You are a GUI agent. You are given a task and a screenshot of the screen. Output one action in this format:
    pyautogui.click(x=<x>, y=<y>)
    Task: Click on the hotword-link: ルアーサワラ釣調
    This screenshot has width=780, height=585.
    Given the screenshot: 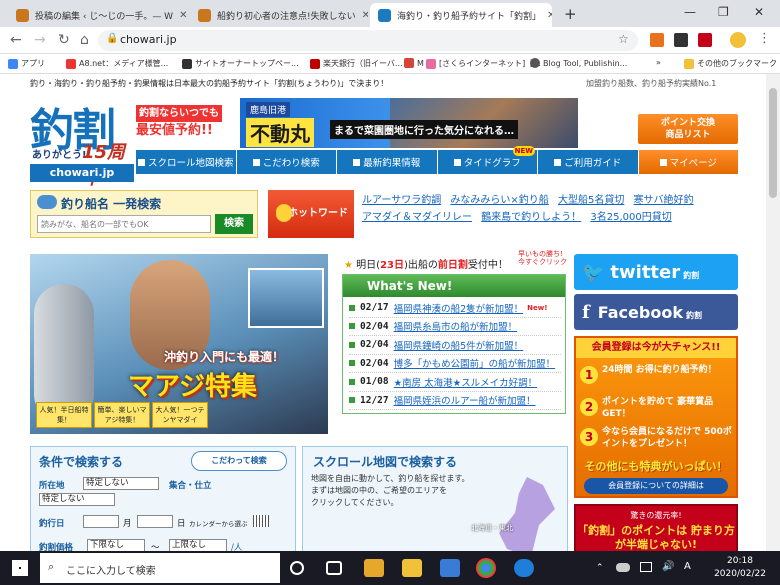 What is the action you would take?
    pyautogui.click(x=401, y=200)
    